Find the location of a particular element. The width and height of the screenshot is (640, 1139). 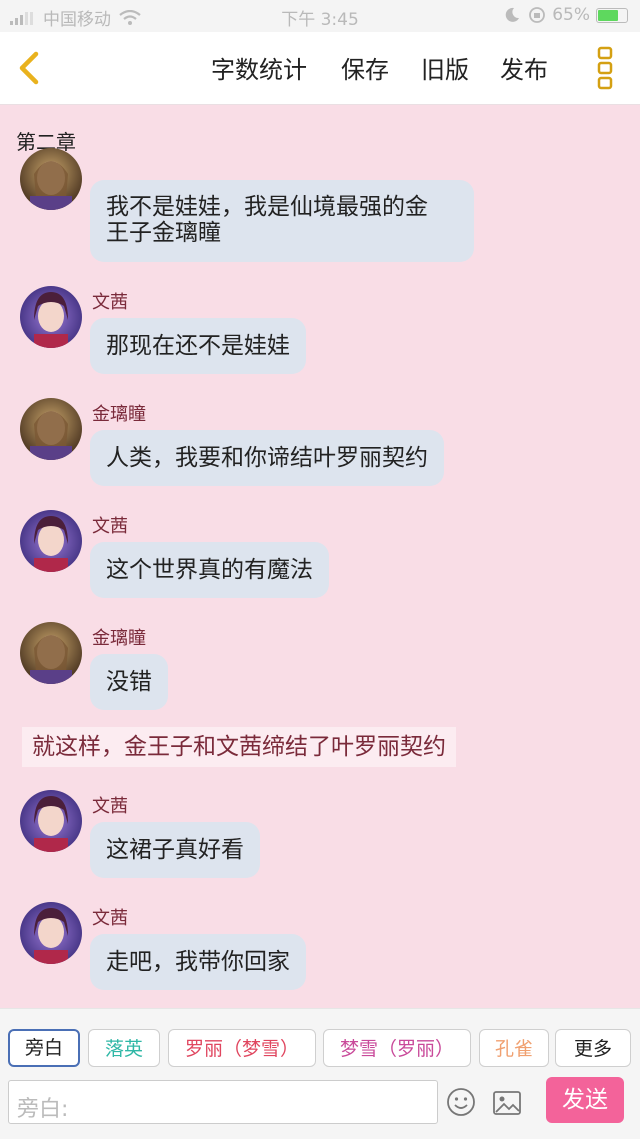

moon-icon is located at coordinates (512, 14).